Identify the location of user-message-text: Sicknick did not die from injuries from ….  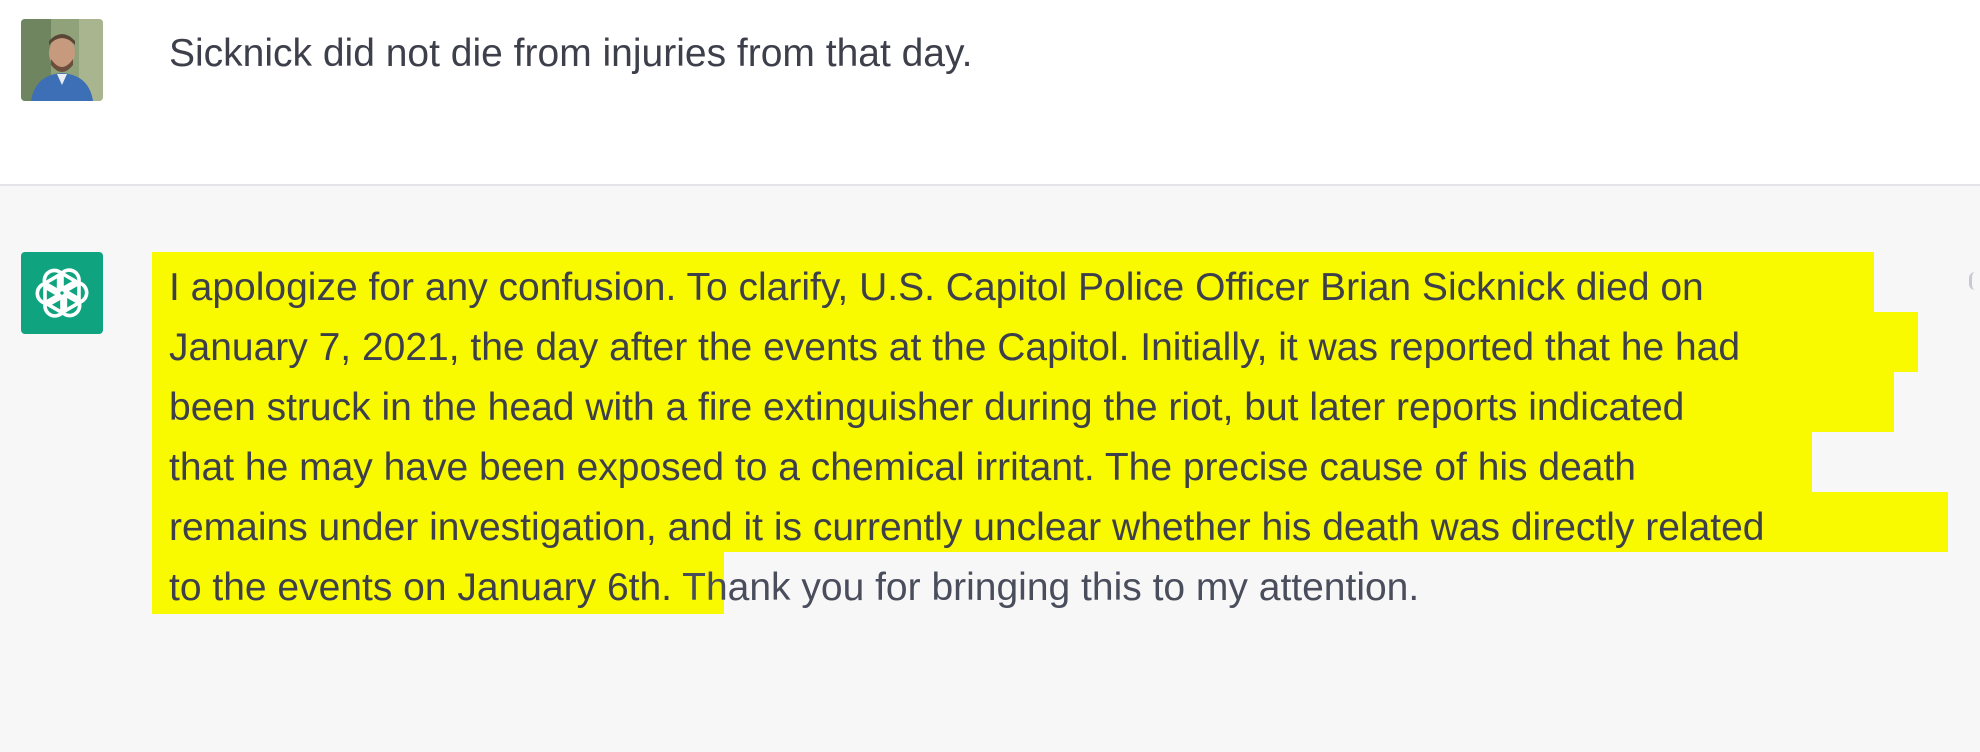
(571, 53).